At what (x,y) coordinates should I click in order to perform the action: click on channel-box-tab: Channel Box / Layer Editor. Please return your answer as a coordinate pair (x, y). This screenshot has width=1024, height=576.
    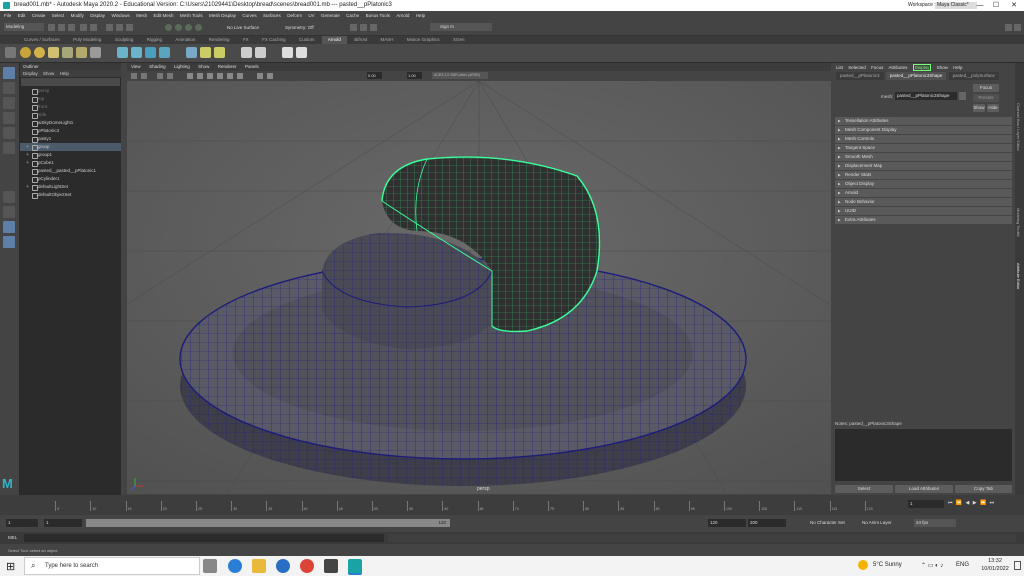
    Looking at the image, I should click on (1018, 127).